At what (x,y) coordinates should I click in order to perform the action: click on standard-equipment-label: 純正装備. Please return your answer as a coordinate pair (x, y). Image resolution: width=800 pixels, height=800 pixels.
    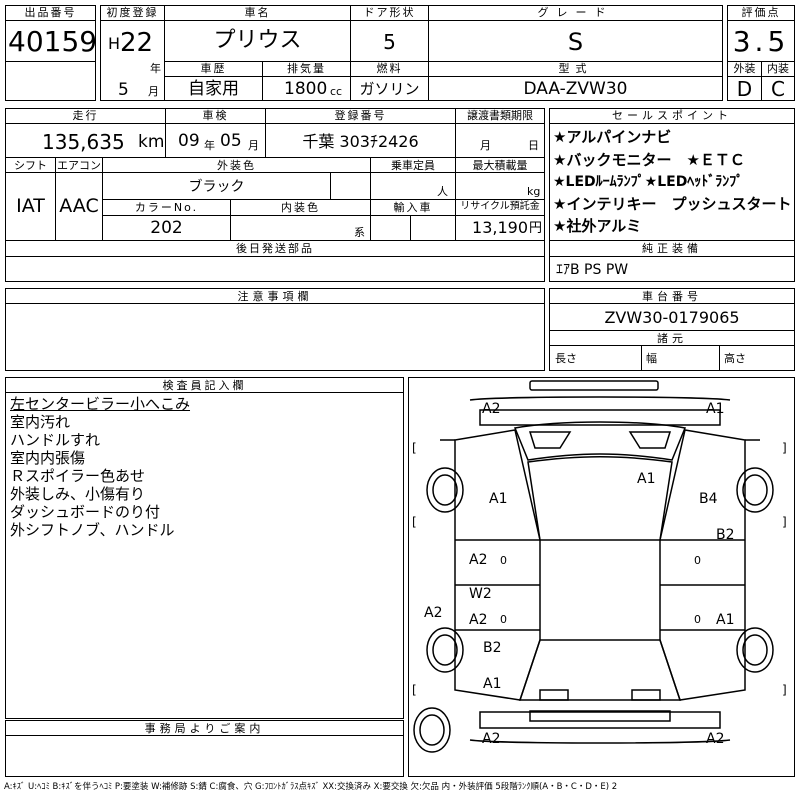
    Looking at the image, I should click on (672, 248).